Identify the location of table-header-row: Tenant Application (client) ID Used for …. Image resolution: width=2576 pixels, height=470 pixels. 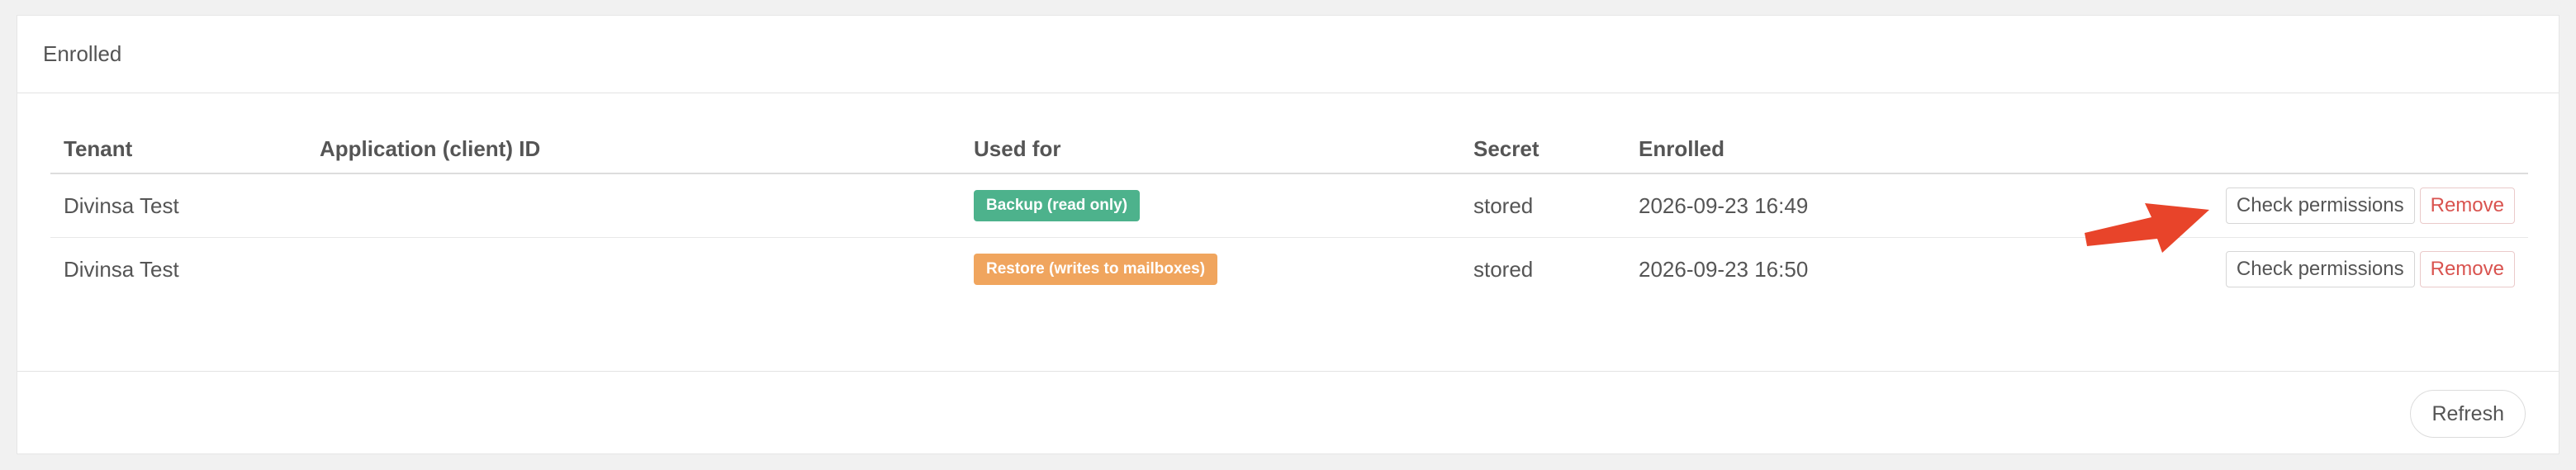
(1289, 149).